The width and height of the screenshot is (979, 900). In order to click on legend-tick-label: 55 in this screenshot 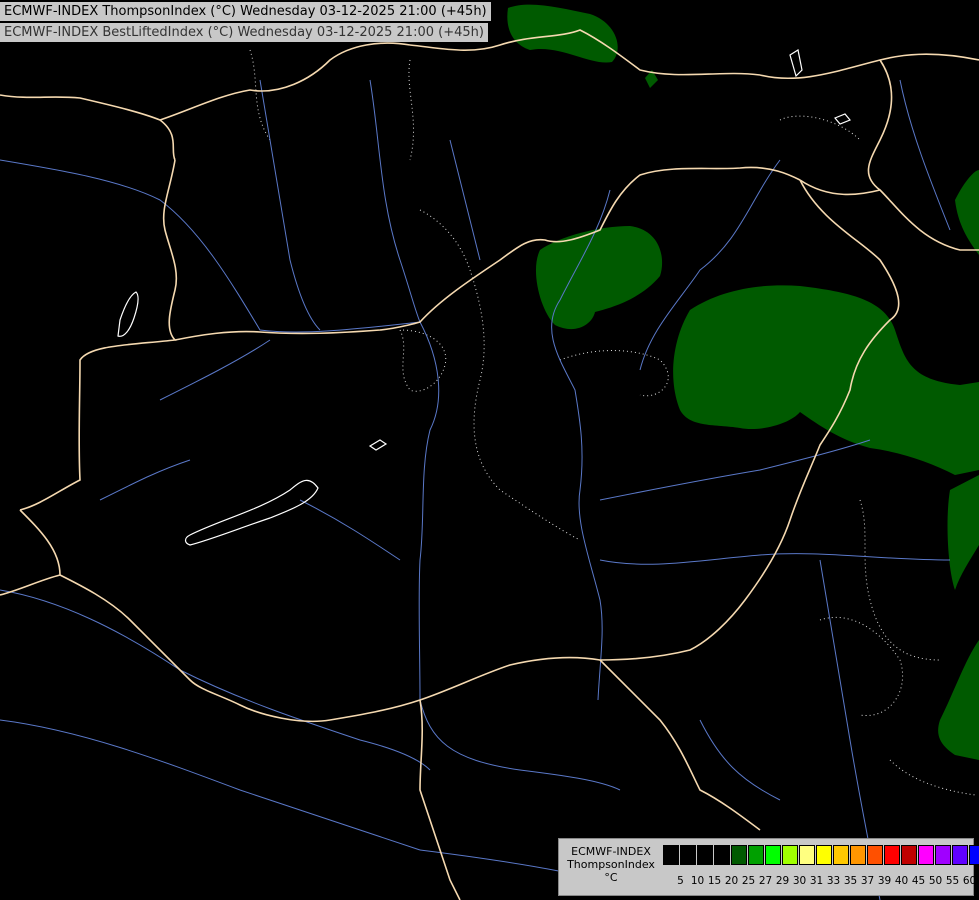, I will do `click(952, 881)`.